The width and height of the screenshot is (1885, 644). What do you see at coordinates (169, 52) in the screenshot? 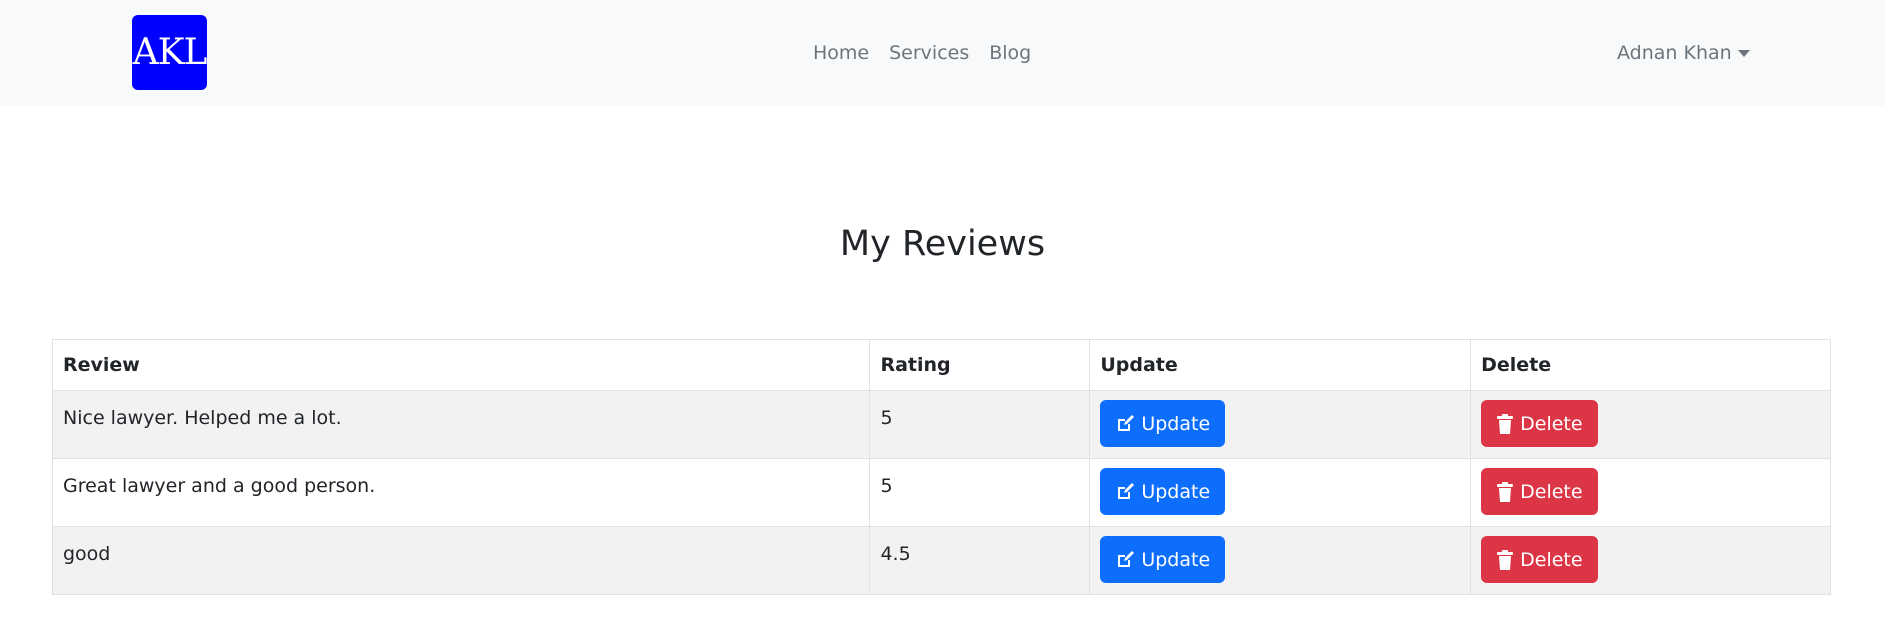
I see `brand-logo: AKL` at bounding box center [169, 52].